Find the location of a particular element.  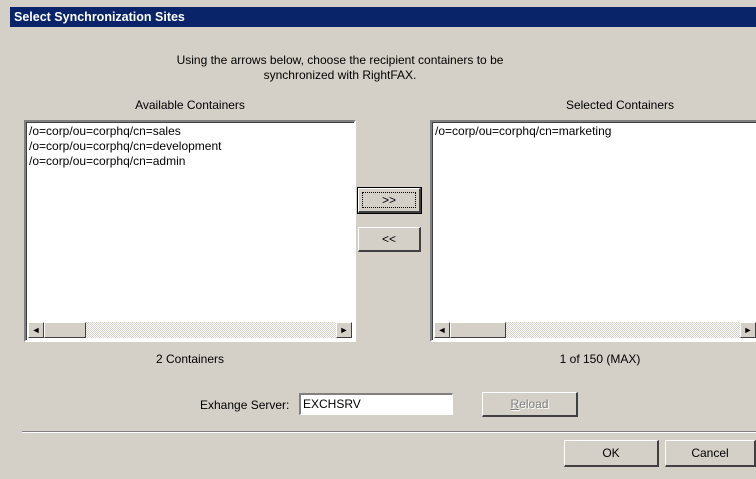

separator is located at coordinates (389, 432).